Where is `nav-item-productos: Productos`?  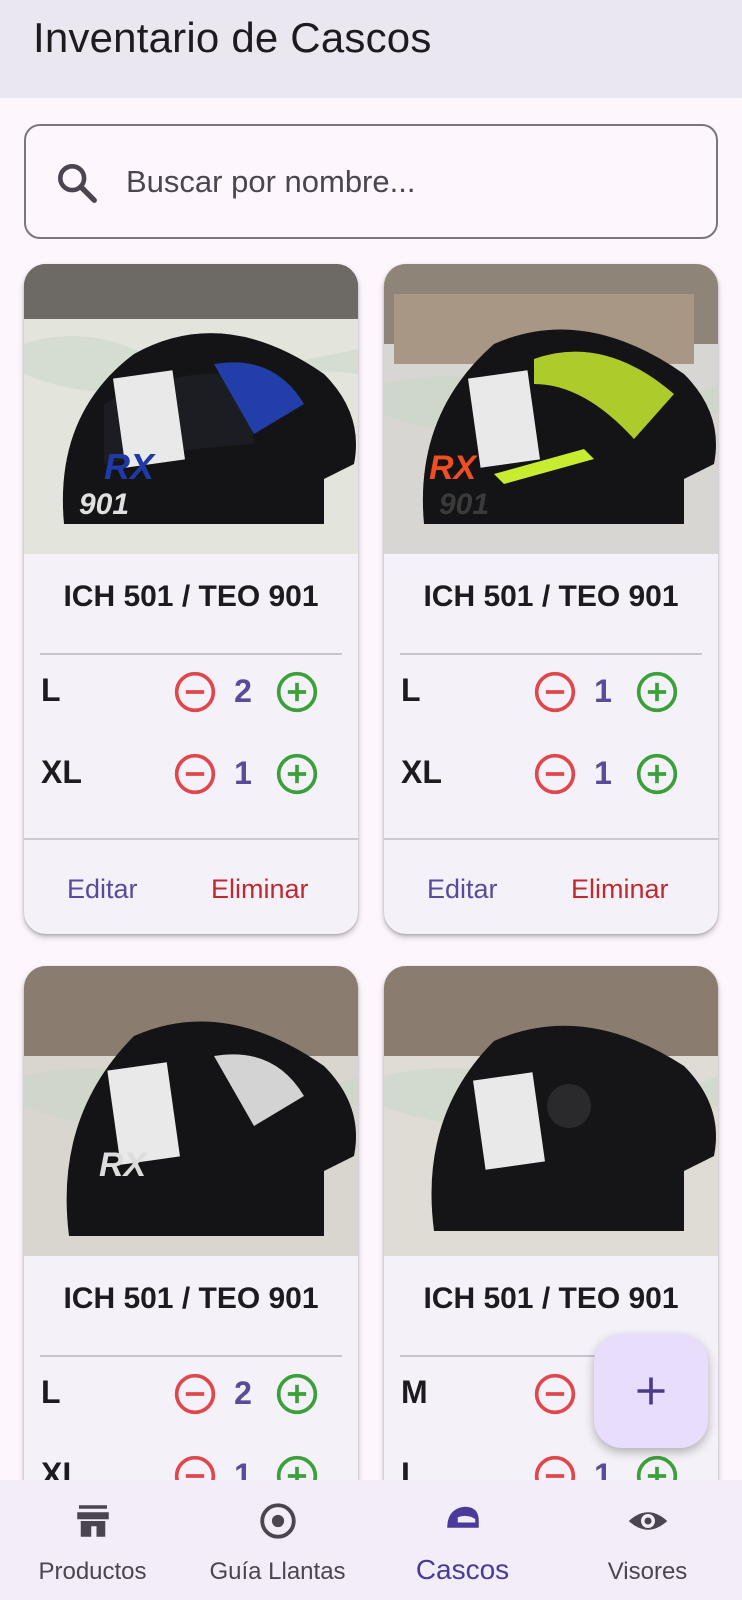 nav-item-productos: Productos is located at coordinates (92, 1540).